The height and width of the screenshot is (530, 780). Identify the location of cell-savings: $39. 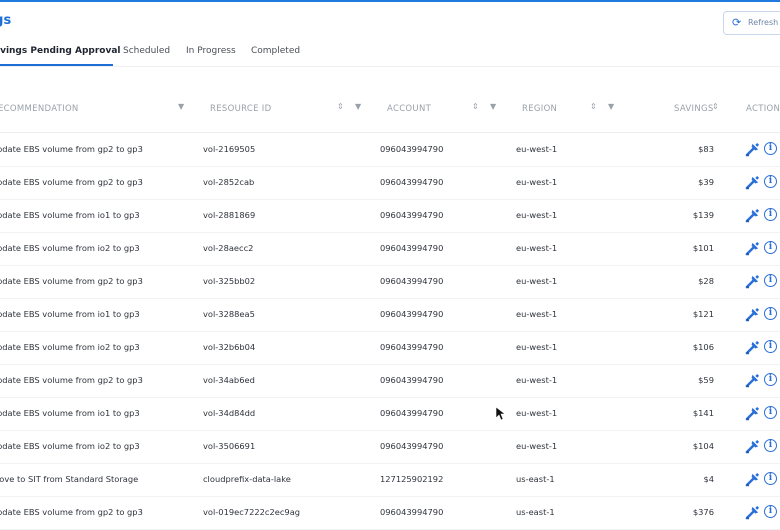
(706, 182).